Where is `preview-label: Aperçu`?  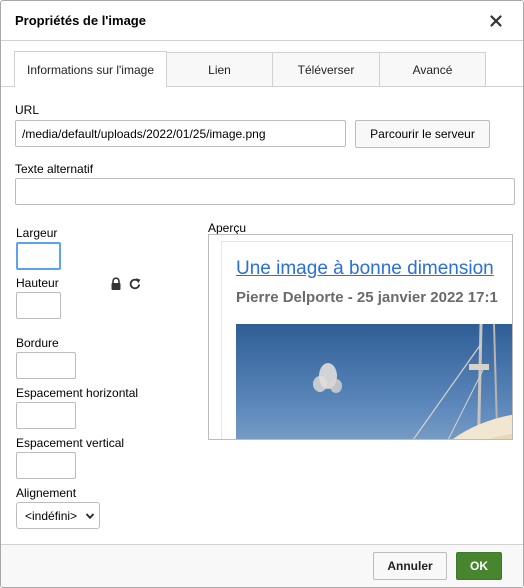 preview-label: Aperçu is located at coordinates (227, 228).